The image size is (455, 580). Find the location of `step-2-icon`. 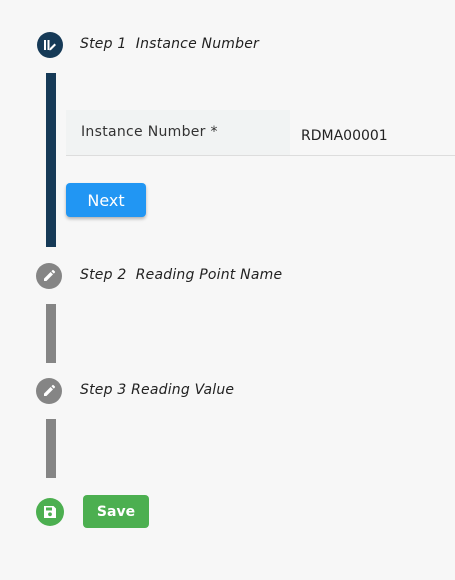

step-2-icon is located at coordinates (49, 276).